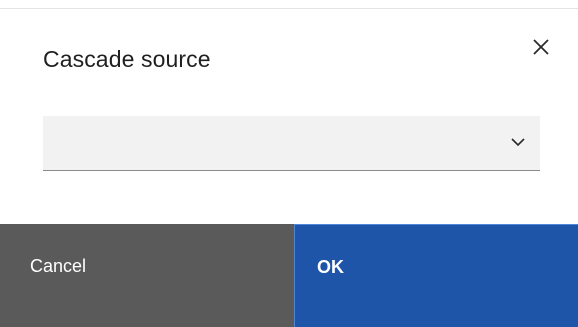 The image size is (578, 327). Describe the element at coordinates (518, 142) in the screenshot. I see `chevron-down-icon` at that location.